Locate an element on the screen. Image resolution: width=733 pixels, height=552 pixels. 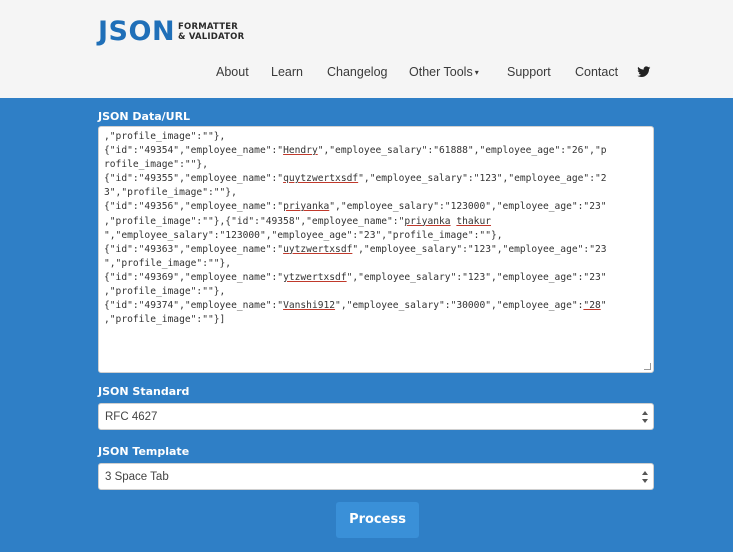
site-logo: JSON FORMATTER & VALIDATOR is located at coordinates (171, 32).